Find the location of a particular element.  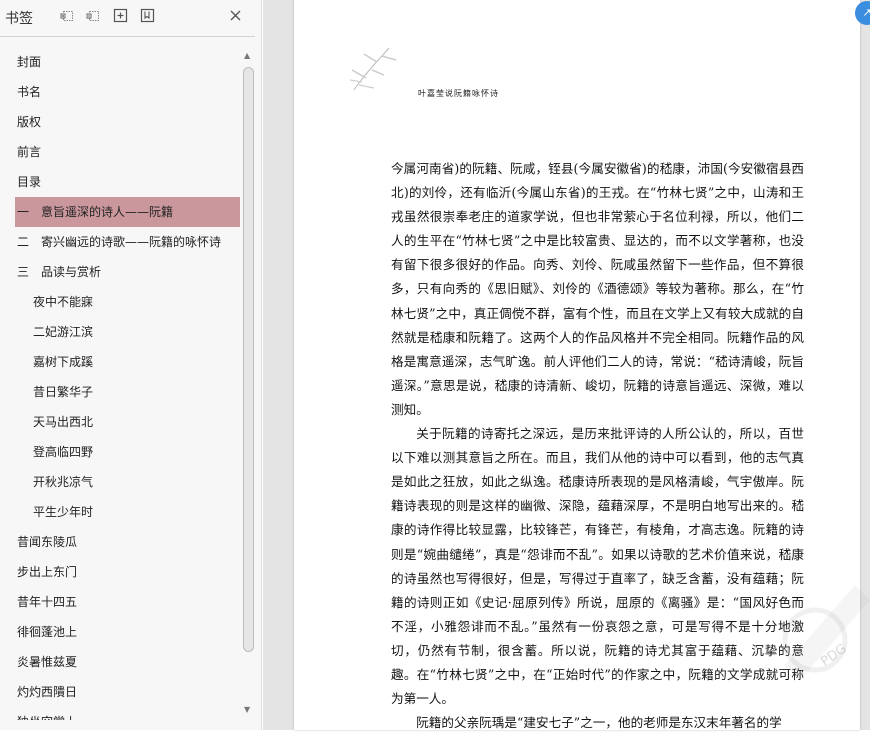

bookmark-item: 独坐空堂上 is located at coordinates (120, 713).